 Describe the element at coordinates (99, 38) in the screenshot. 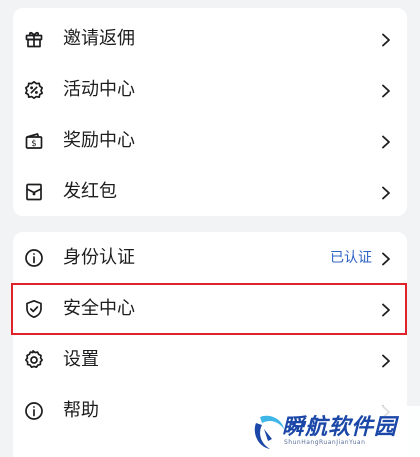

I see `menu-item-label: 邀请返佣` at that location.